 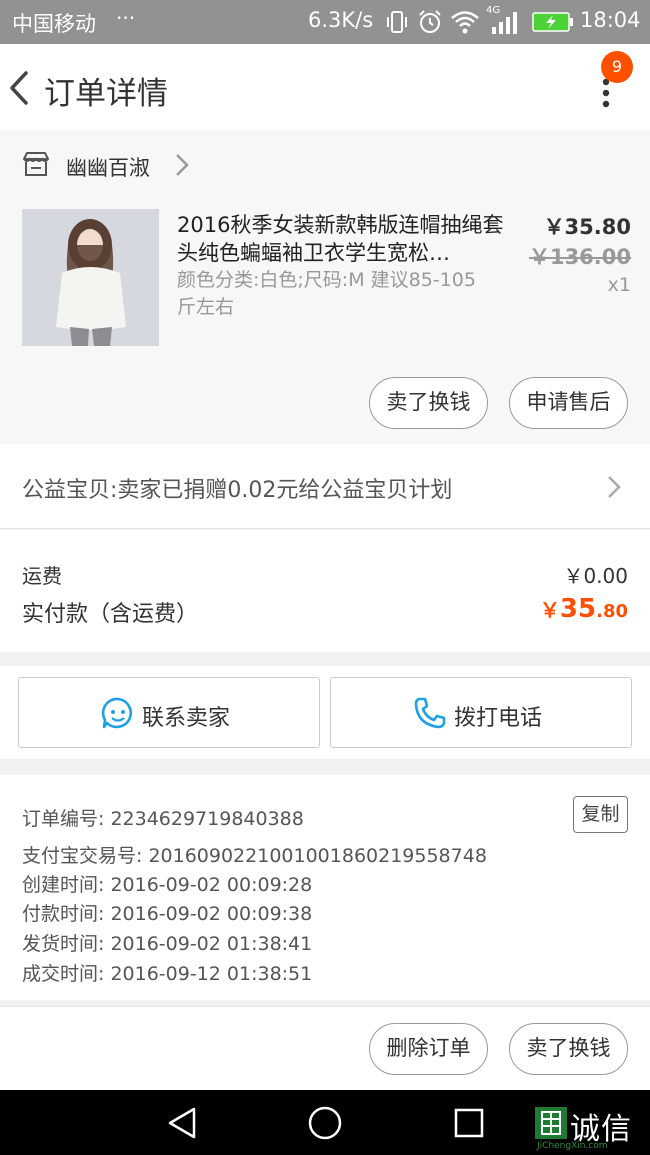 I want to click on paid-amount: ￥35.80, so click(x=584, y=609).